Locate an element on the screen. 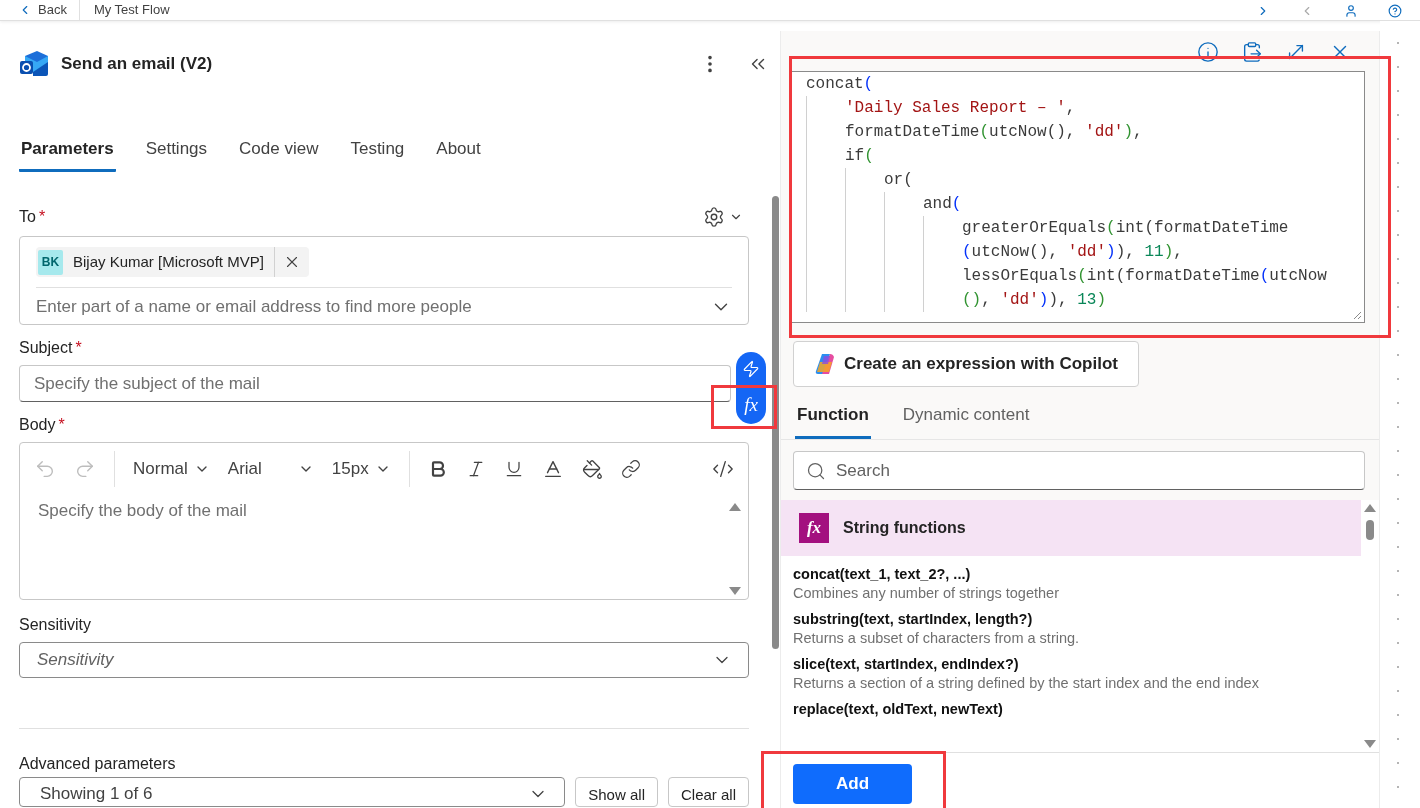  mail-app-icon is located at coordinates (34, 64).